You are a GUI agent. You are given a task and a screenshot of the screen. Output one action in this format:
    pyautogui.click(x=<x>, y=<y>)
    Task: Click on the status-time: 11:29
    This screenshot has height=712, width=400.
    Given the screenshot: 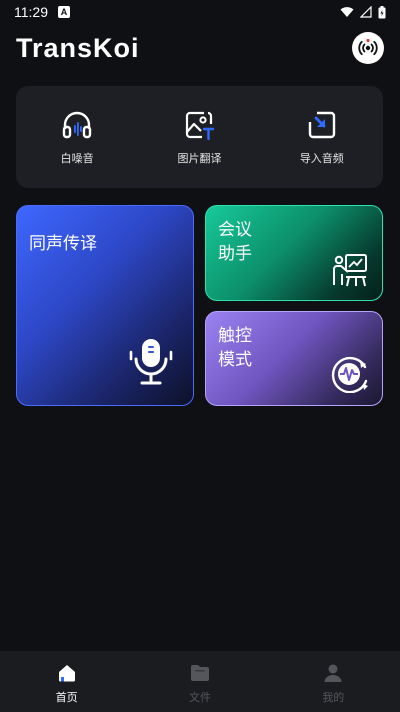 What is the action you would take?
    pyautogui.click(x=31, y=12)
    